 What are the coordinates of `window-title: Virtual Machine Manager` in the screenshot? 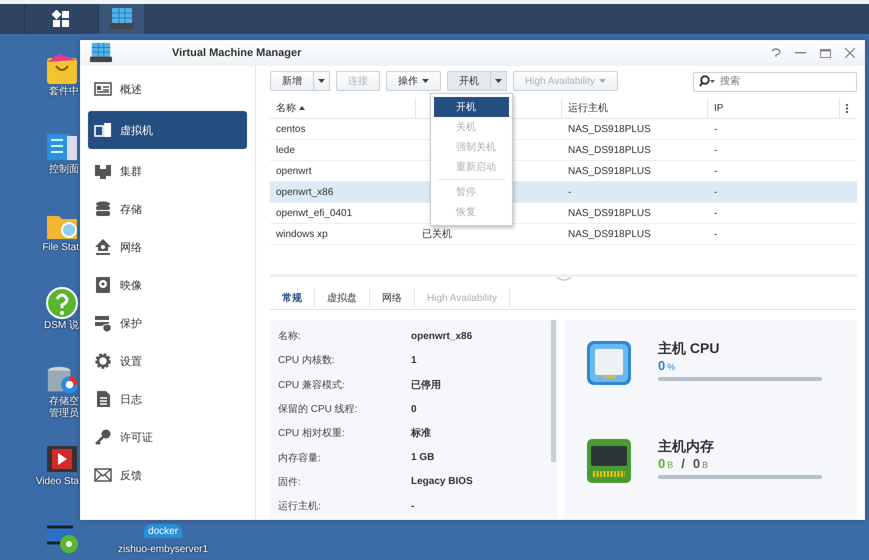 It's located at (236, 53).